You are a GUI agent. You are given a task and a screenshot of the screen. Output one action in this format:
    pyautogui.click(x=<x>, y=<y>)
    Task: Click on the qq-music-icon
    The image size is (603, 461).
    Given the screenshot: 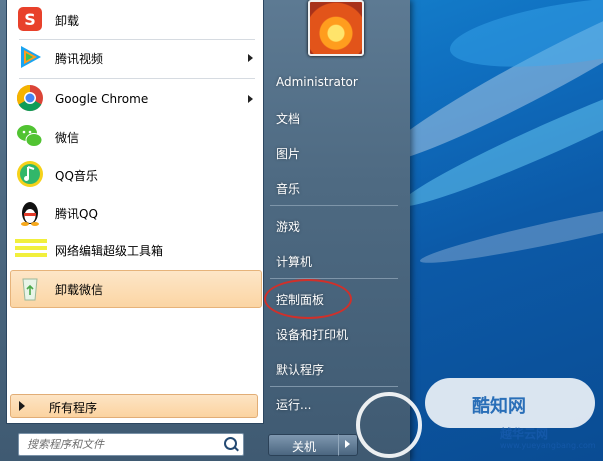 What is the action you would take?
    pyautogui.click(x=32, y=175)
    